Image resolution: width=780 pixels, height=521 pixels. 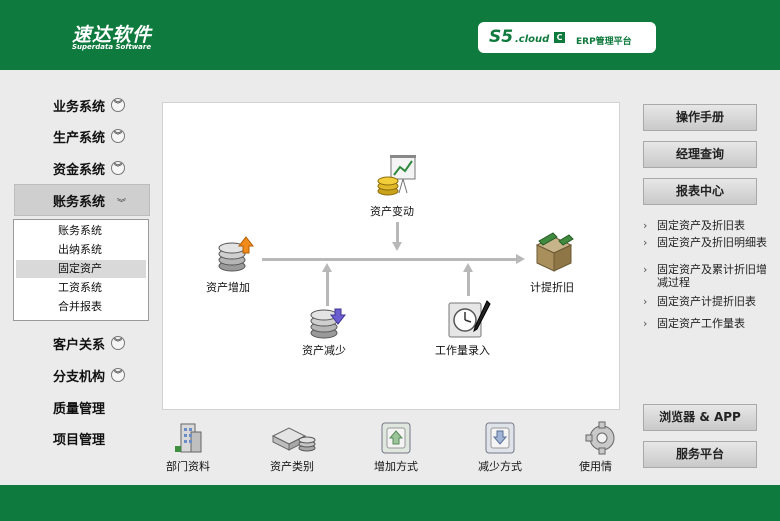 I want to click on nav-item-crm: 客户关系 ︾, so click(x=89, y=343).